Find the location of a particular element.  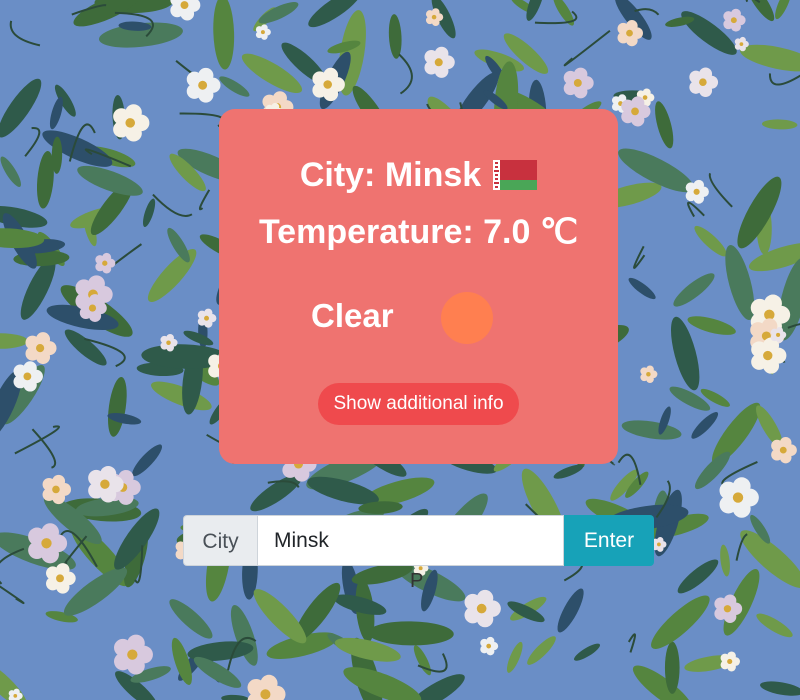

stray-text: P is located at coordinates (417, 581).